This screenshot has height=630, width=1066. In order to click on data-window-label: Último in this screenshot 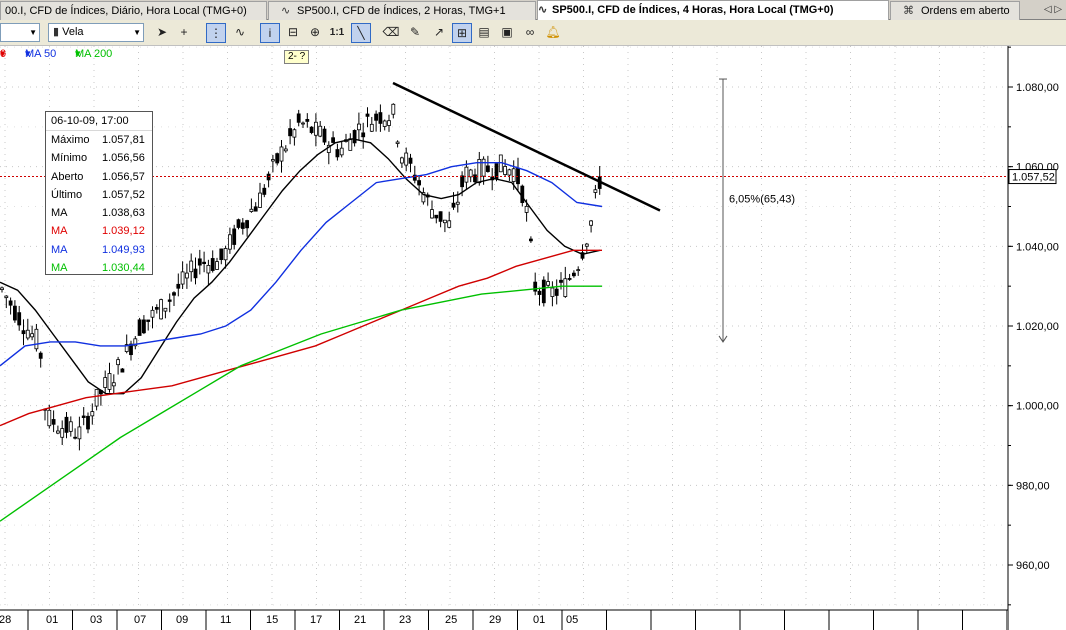, I will do `click(67, 194)`.